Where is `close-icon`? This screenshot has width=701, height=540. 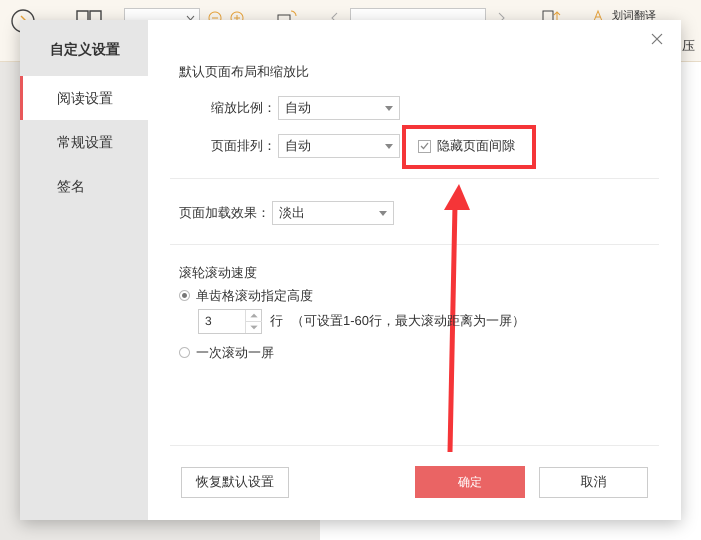 close-icon is located at coordinates (657, 39).